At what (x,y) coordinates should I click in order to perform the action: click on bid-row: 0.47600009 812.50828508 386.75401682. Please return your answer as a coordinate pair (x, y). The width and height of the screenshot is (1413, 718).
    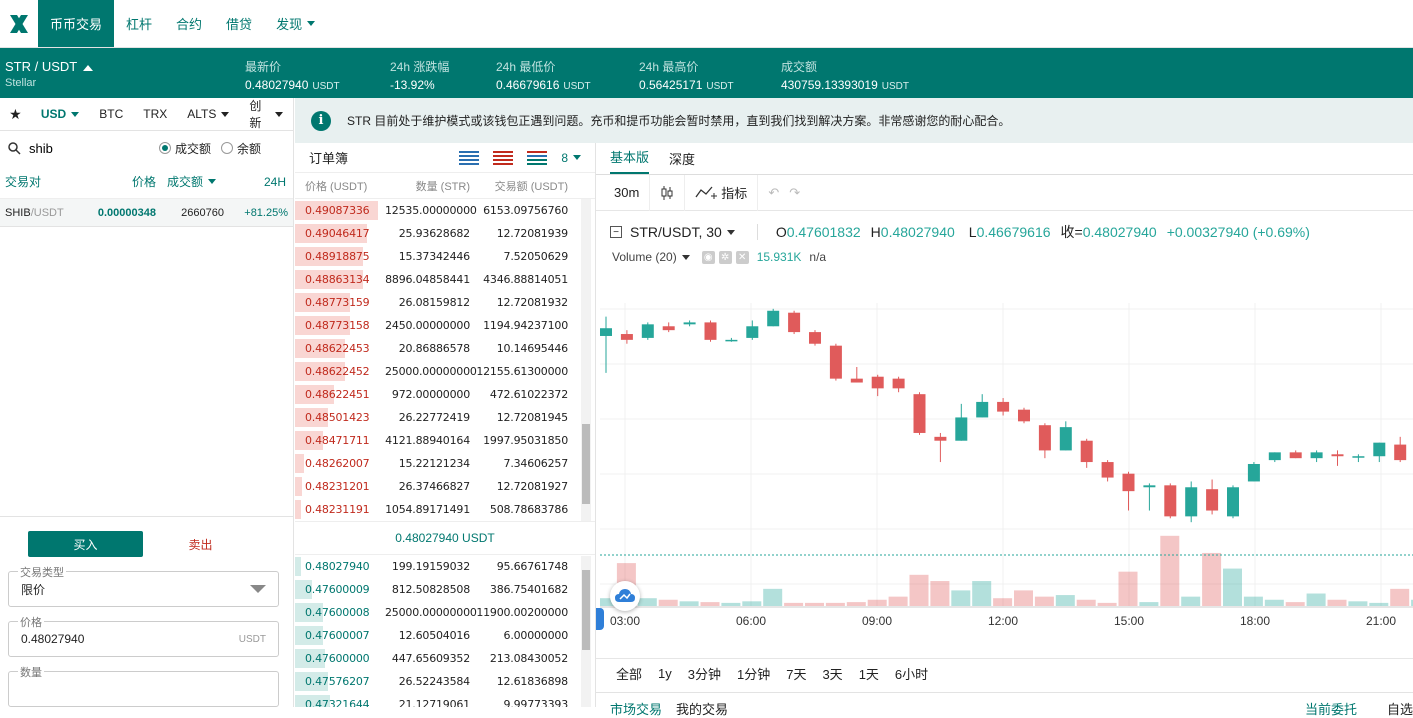
    Looking at the image, I should click on (445, 589).